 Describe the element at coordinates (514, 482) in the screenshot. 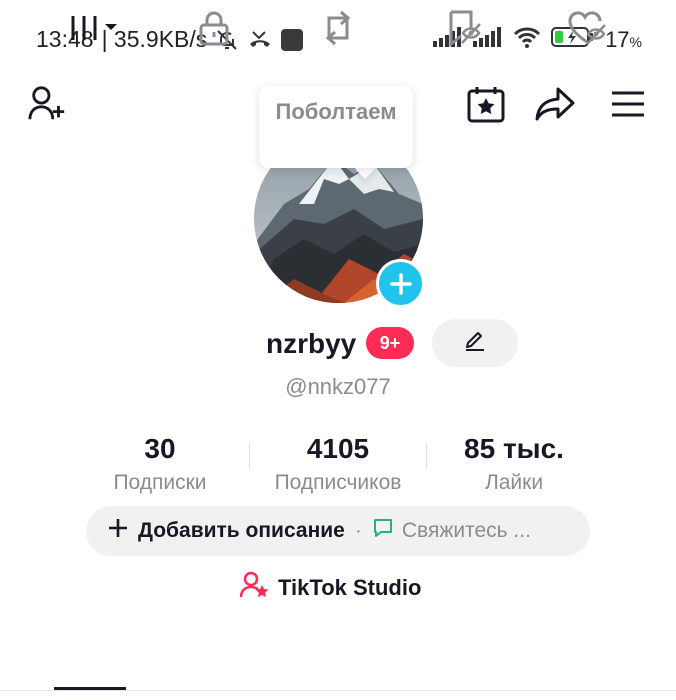

I see `stat-likes-label: Лайки` at that location.